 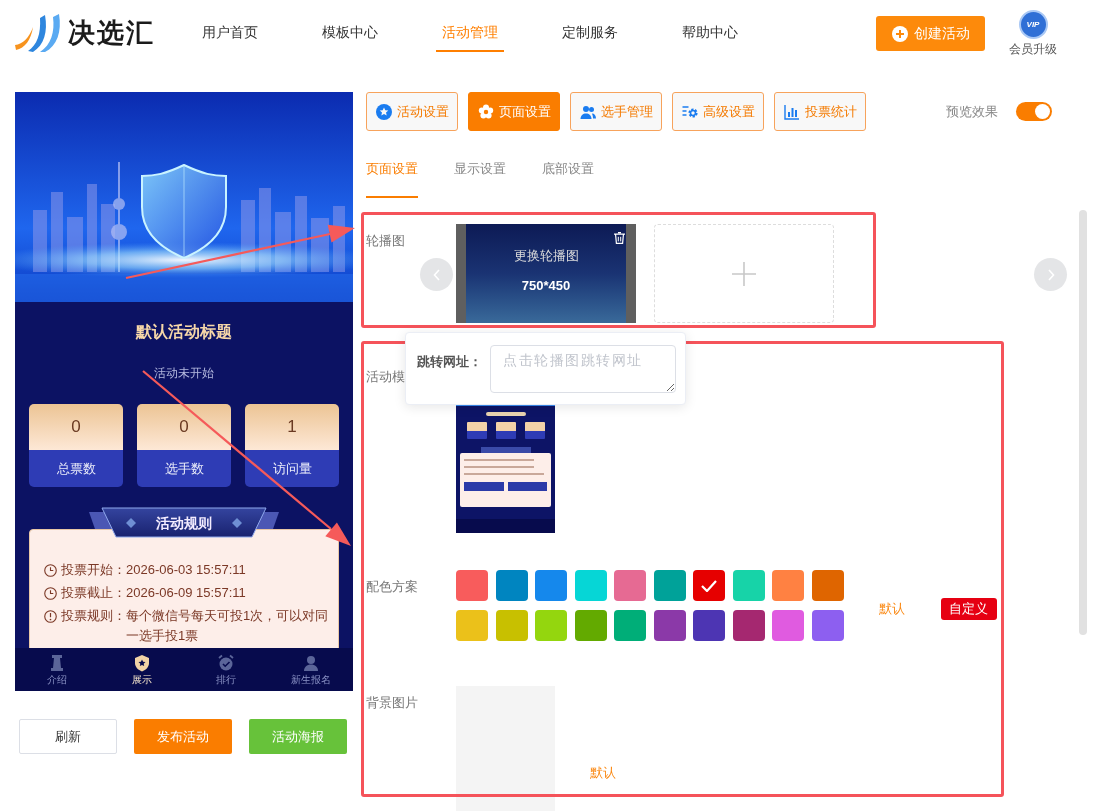 What do you see at coordinates (310, 662) in the screenshot?
I see `user-icon` at bounding box center [310, 662].